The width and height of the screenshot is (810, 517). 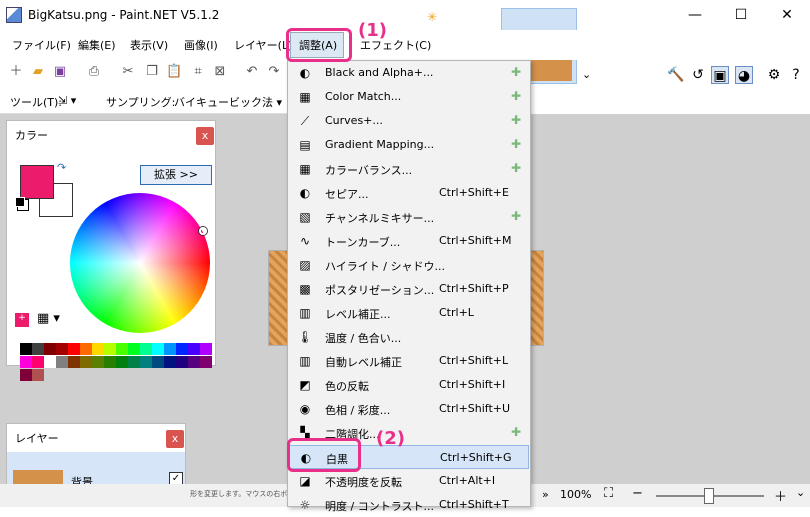 I want to click on reset-colors-icon, so click(x=20, y=202).